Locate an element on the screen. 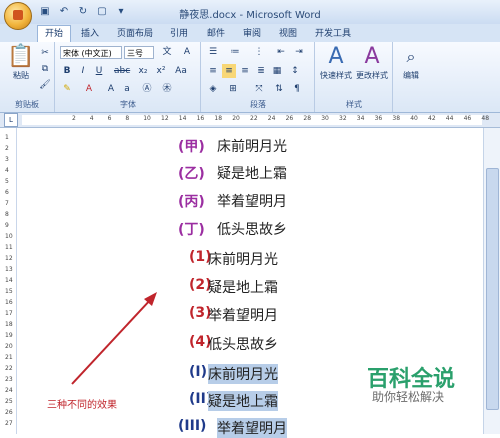 This screenshot has width=500, height=438. shading-icon: ◈ is located at coordinates (213, 89).